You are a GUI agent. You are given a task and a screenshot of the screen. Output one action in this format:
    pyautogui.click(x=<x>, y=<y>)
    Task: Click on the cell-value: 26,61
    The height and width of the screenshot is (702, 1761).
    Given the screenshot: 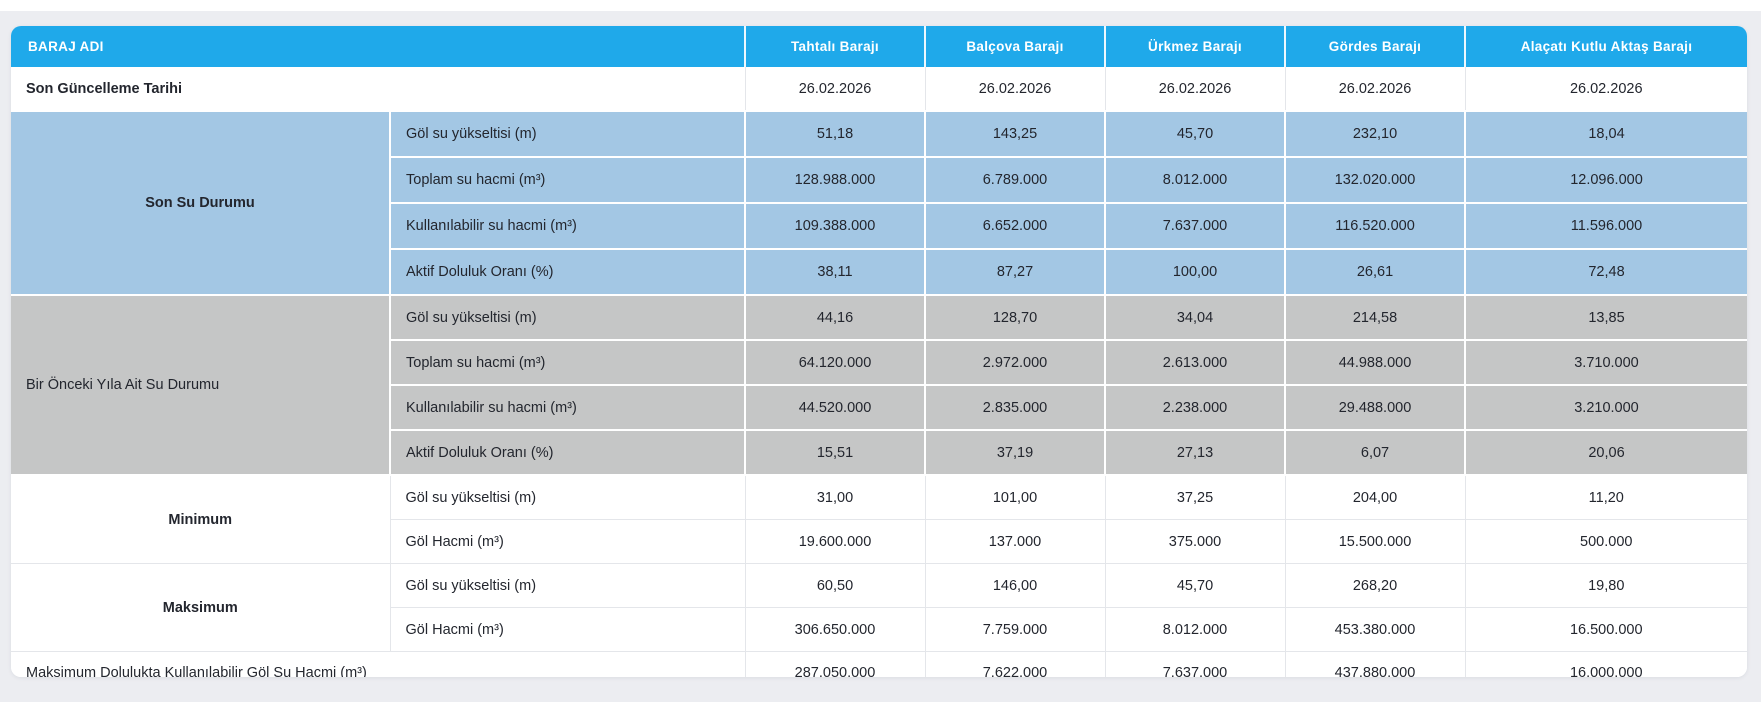 What is the action you would take?
    pyautogui.click(x=1375, y=272)
    